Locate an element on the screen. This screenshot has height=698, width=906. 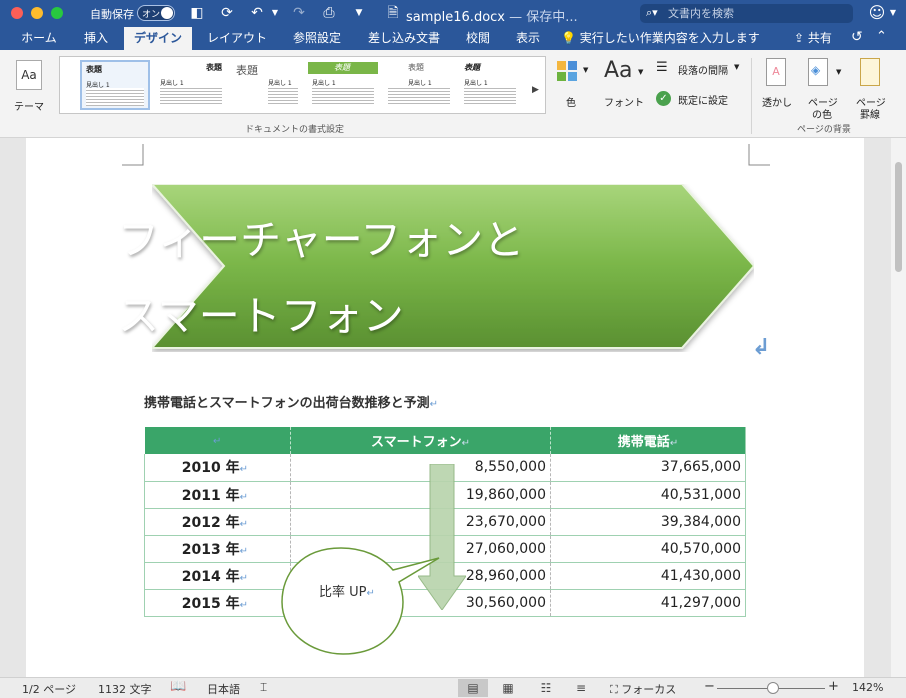
tab-layout: レイアウト is located at coordinates (237, 38).